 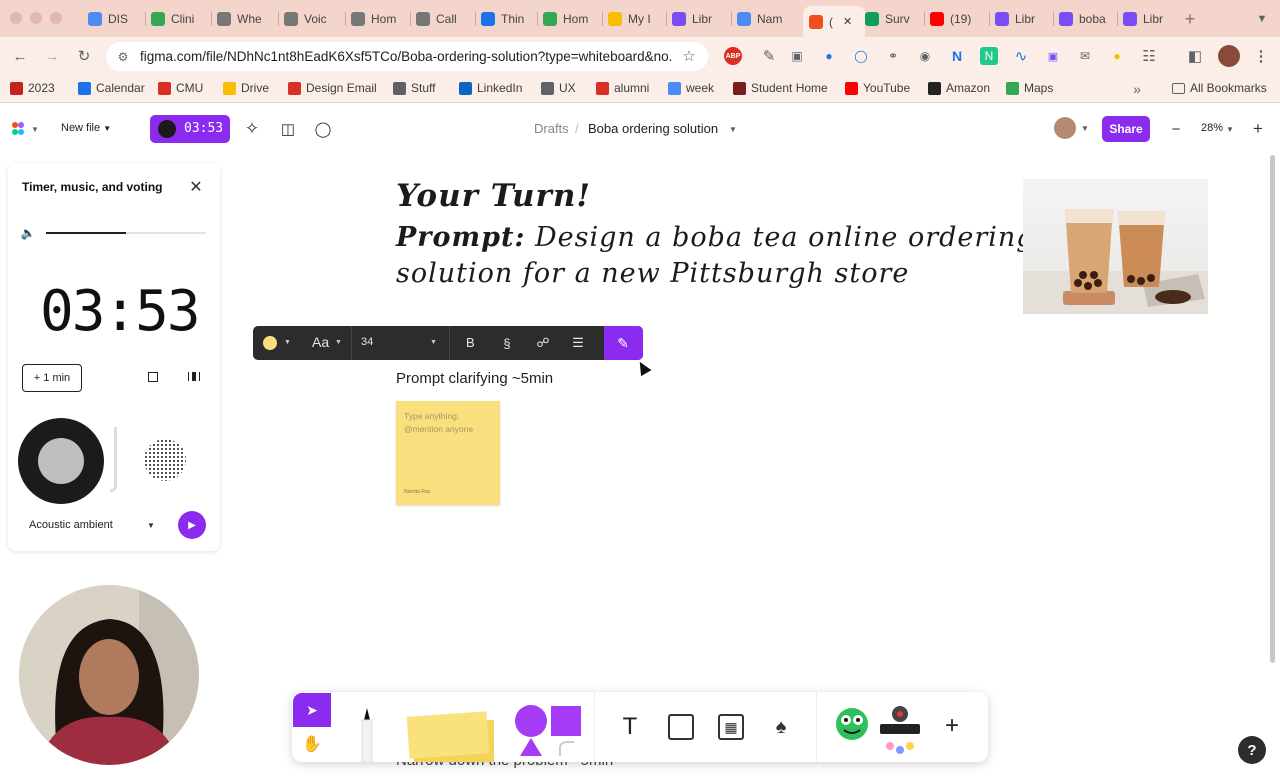 What do you see at coordinates (635, 19) in the screenshot?
I see `browser-tab: My I` at bounding box center [635, 19].